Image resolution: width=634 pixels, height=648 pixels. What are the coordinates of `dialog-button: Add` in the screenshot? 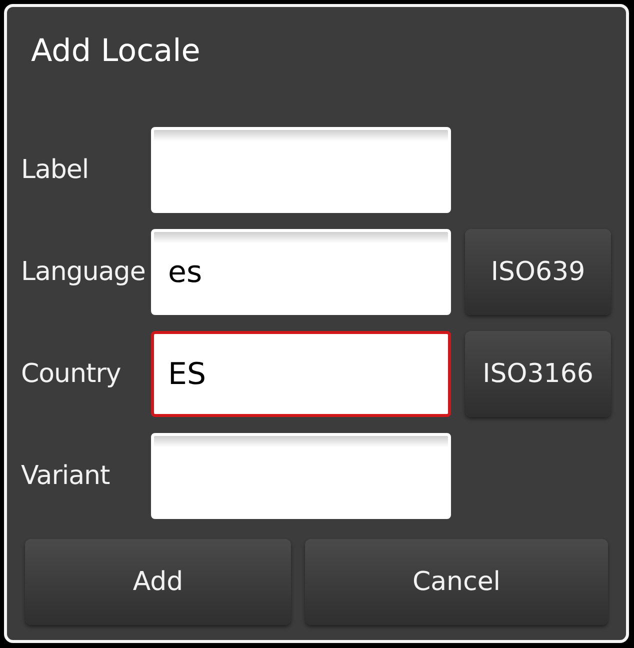 It's located at (158, 582).